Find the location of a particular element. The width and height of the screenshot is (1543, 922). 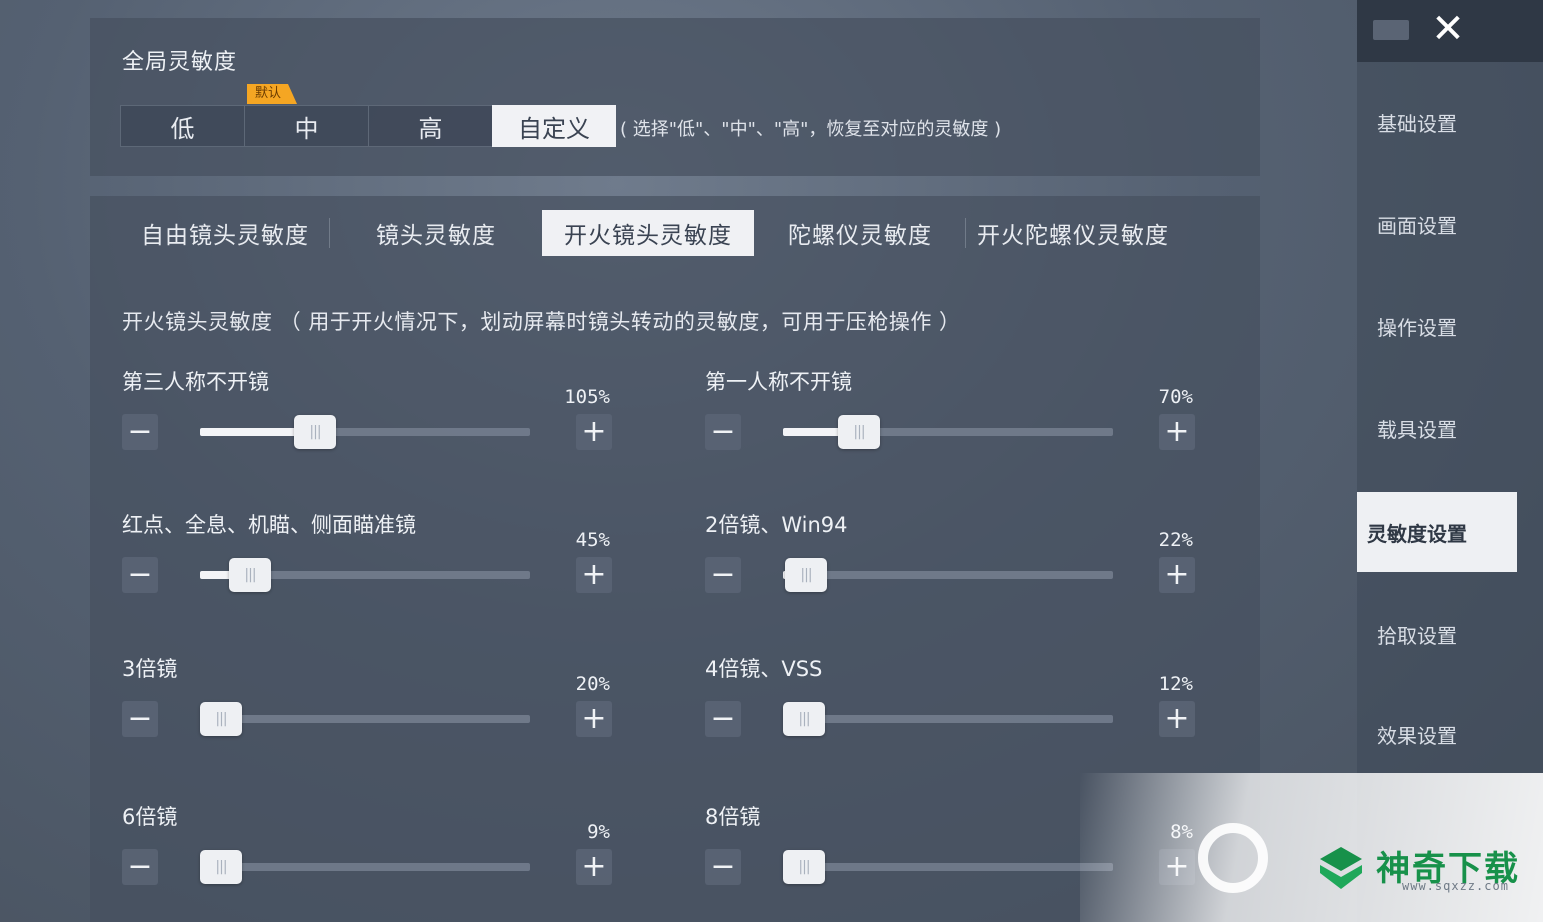

global-sensitivity-title: 全局灵敏度 is located at coordinates (180, 62).